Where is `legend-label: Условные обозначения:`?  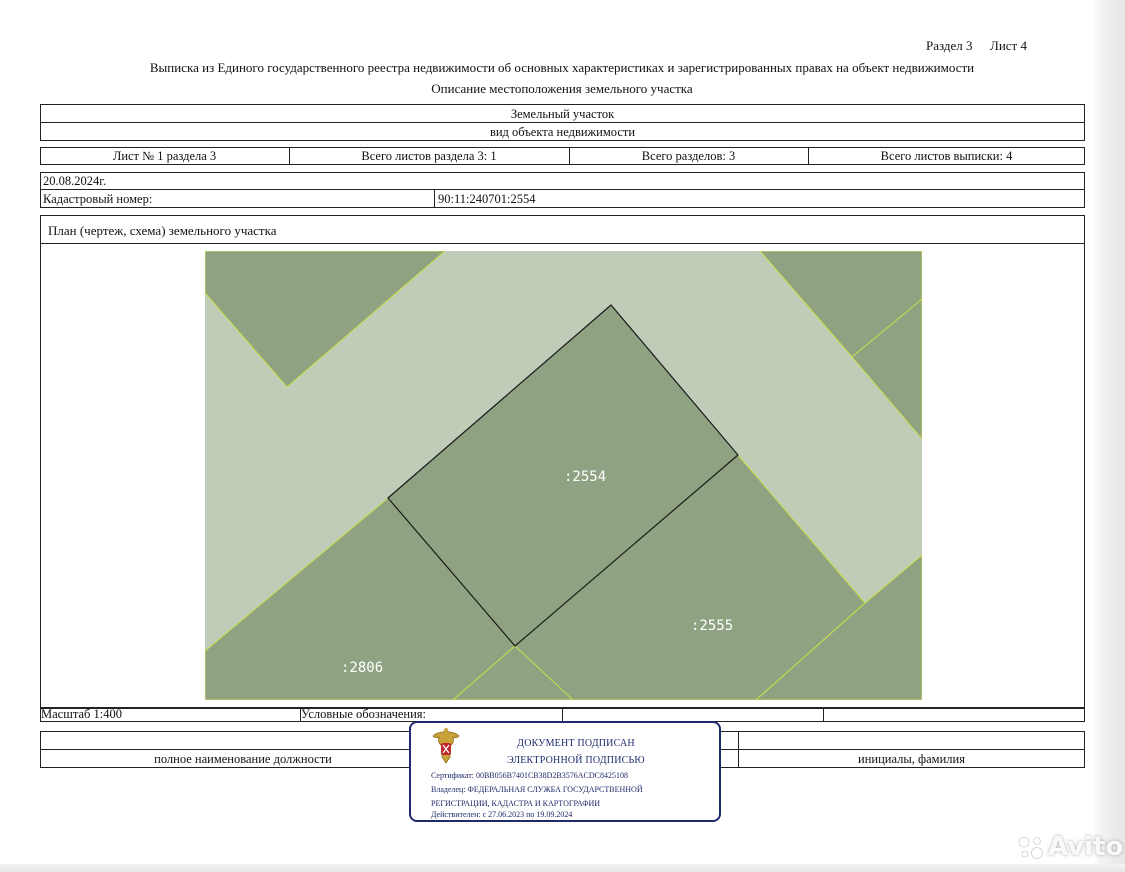
legend-label: Условные обозначения: is located at coordinates (364, 714).